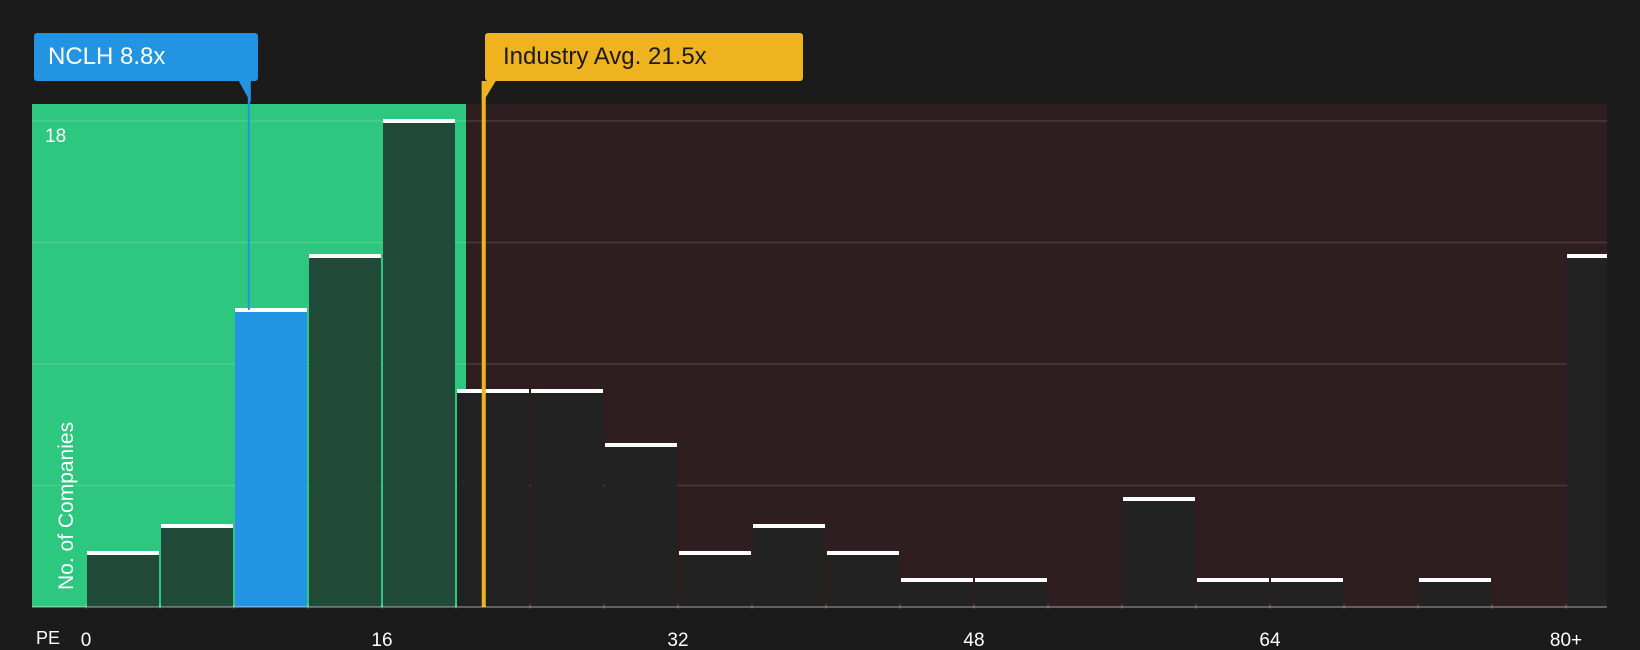 The height and width of the screenshot is (650, 1640). What do you see at coordinates (86, 640) in the screenshot?
I see `x-tick-label: 0` at bounding box center [86, 640].